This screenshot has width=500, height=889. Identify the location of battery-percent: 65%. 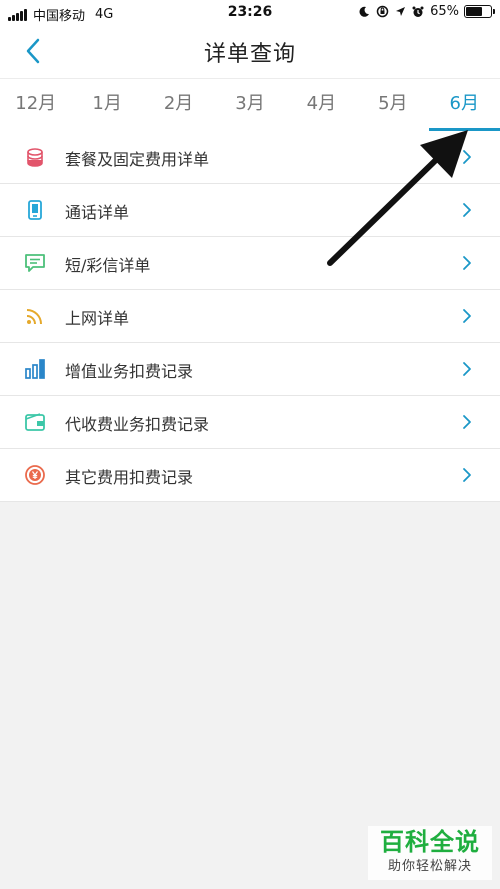
(444, 11).